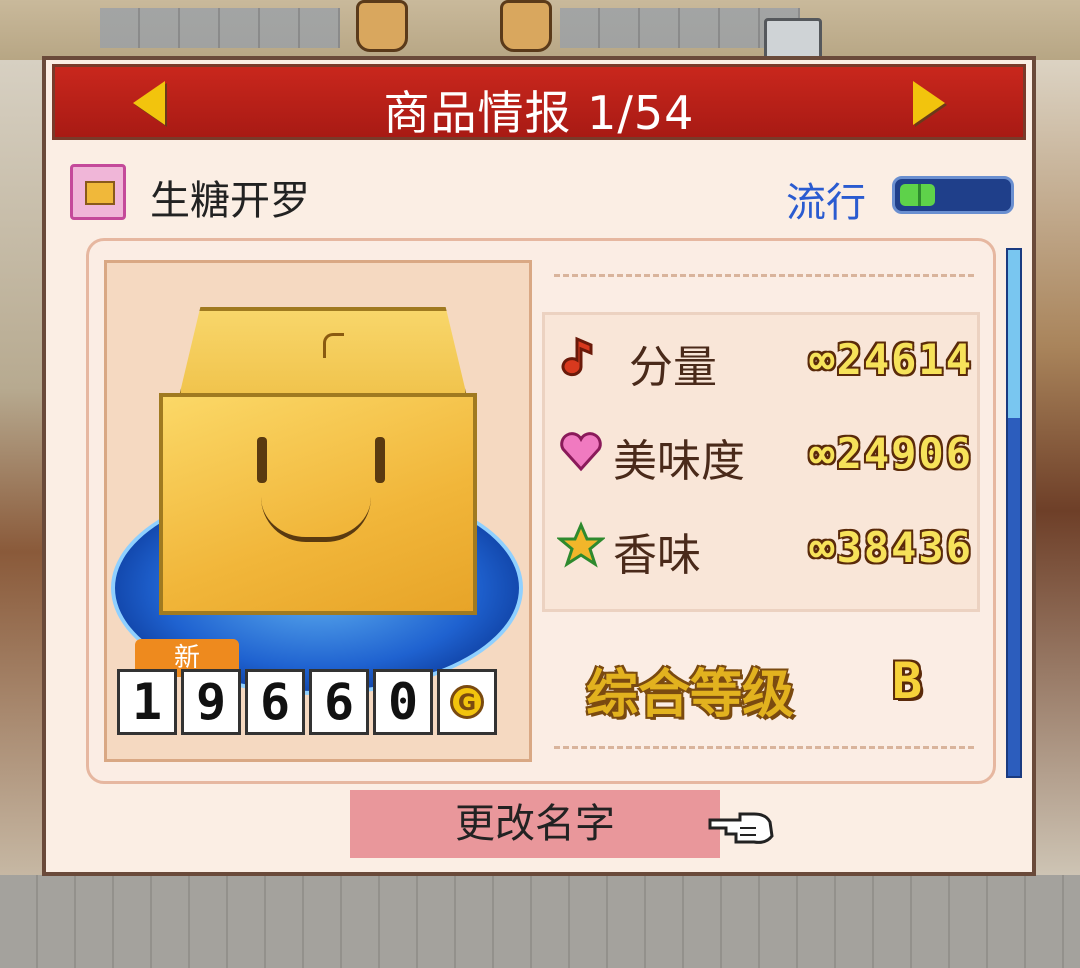 Image resolution: width=1080 pixels, height=968 pixels. Describe the element at coordinates (891, 547) in the screenshot. I see `stat-value: ∞38436` at that location.